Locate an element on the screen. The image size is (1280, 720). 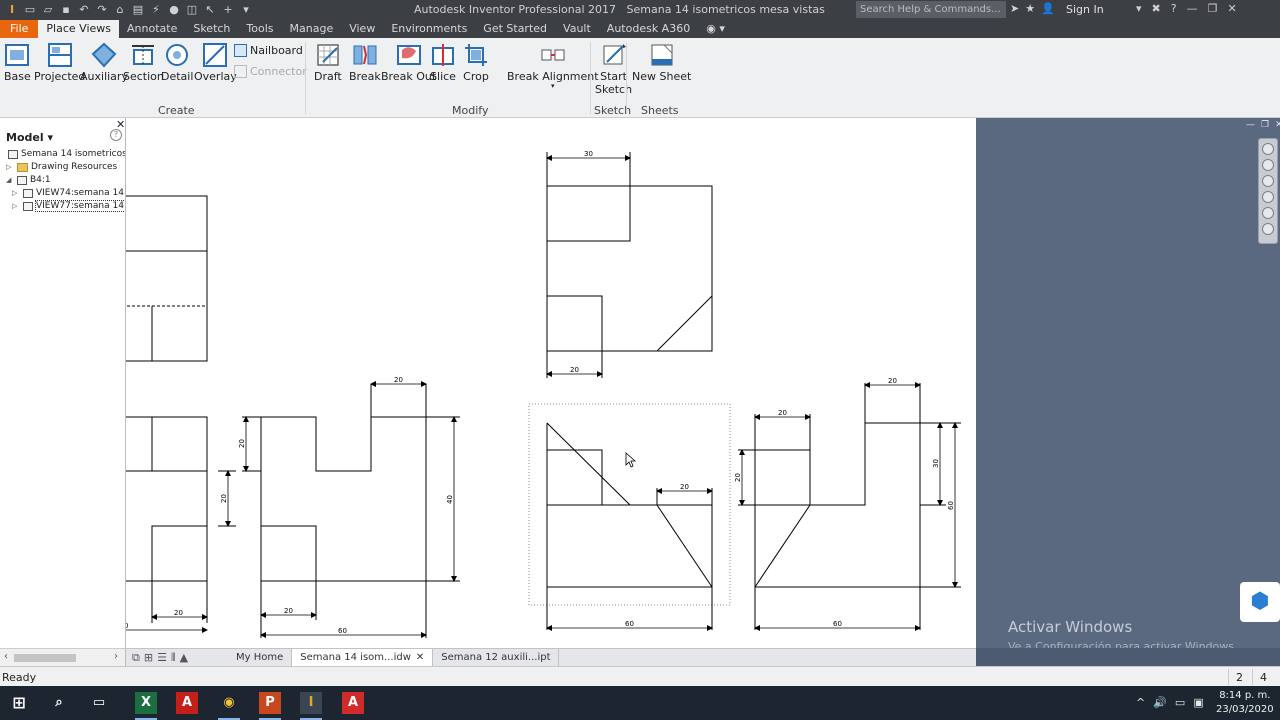
sign-in-button: Sign In is located at coordinates (1085, 9).